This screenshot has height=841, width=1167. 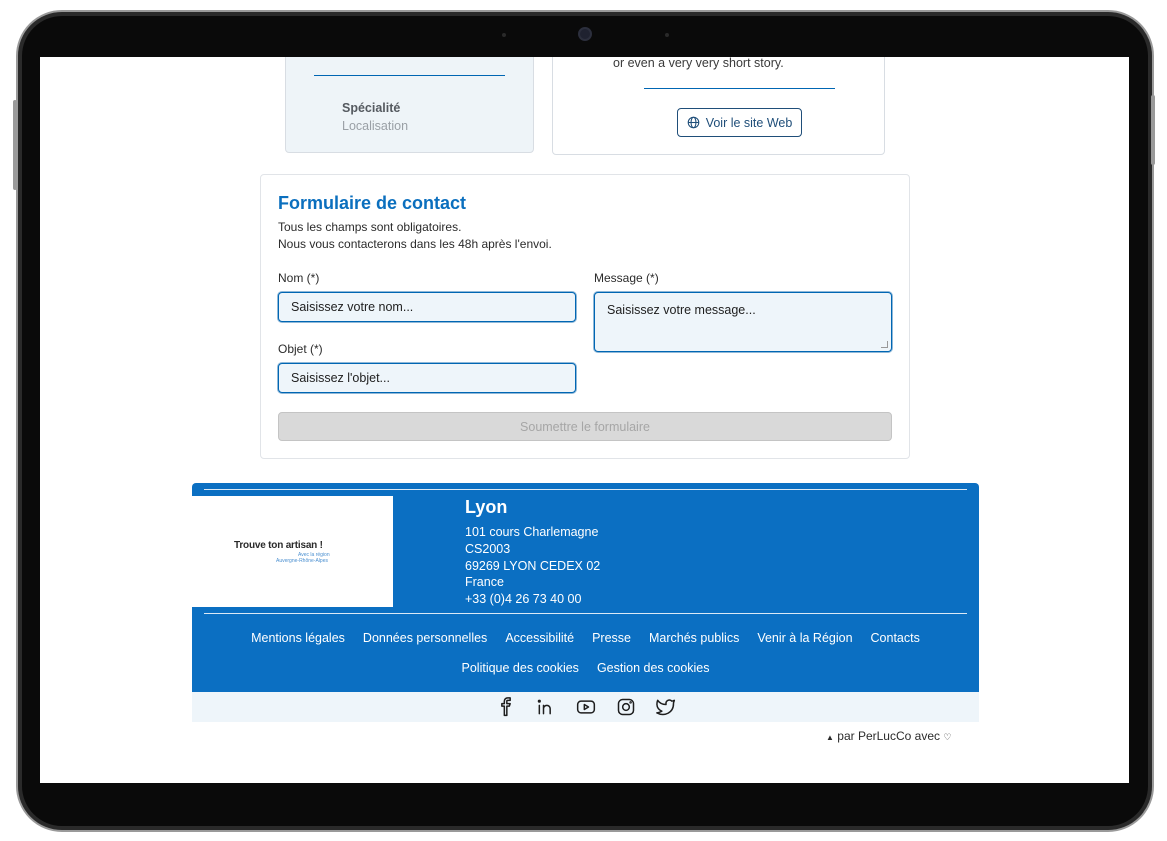 What do you see at coordinates (884, 344) in the screenshot?
I see `resize-handle` at bounding box center [884, 344].